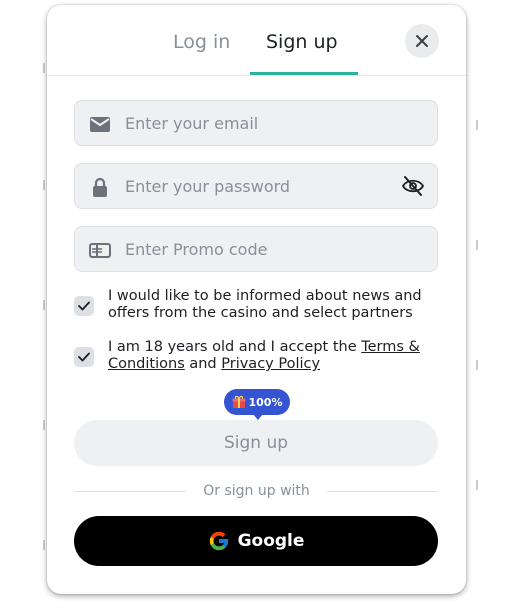  I want to click on auth-tabs: Log in Sign up, so click(256, 40).